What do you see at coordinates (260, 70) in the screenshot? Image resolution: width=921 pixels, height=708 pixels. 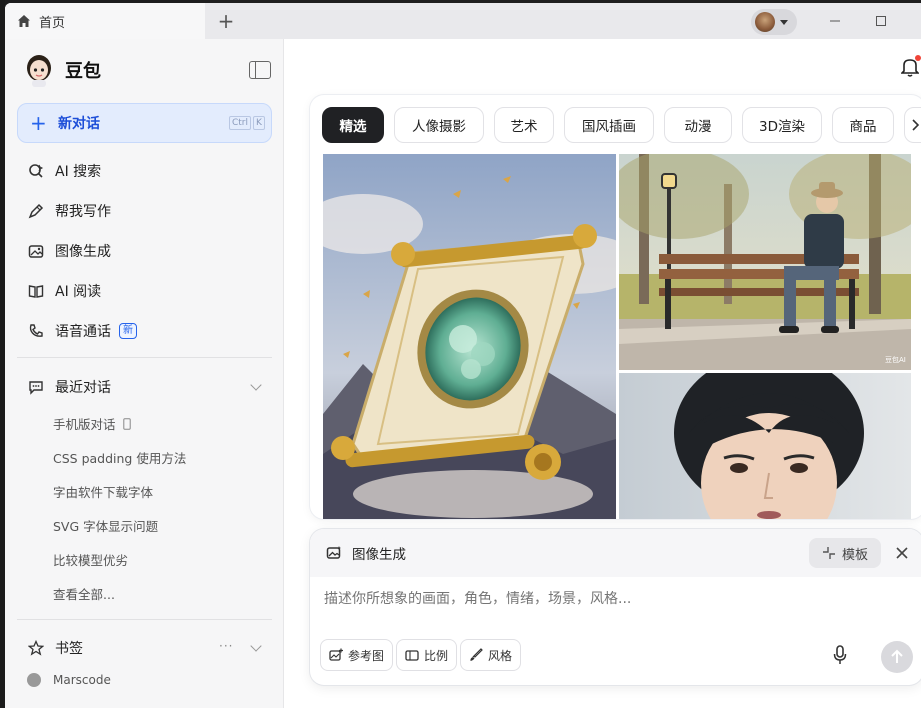 I see `sidebar-toggle-button` at bounding box center [260, 70].